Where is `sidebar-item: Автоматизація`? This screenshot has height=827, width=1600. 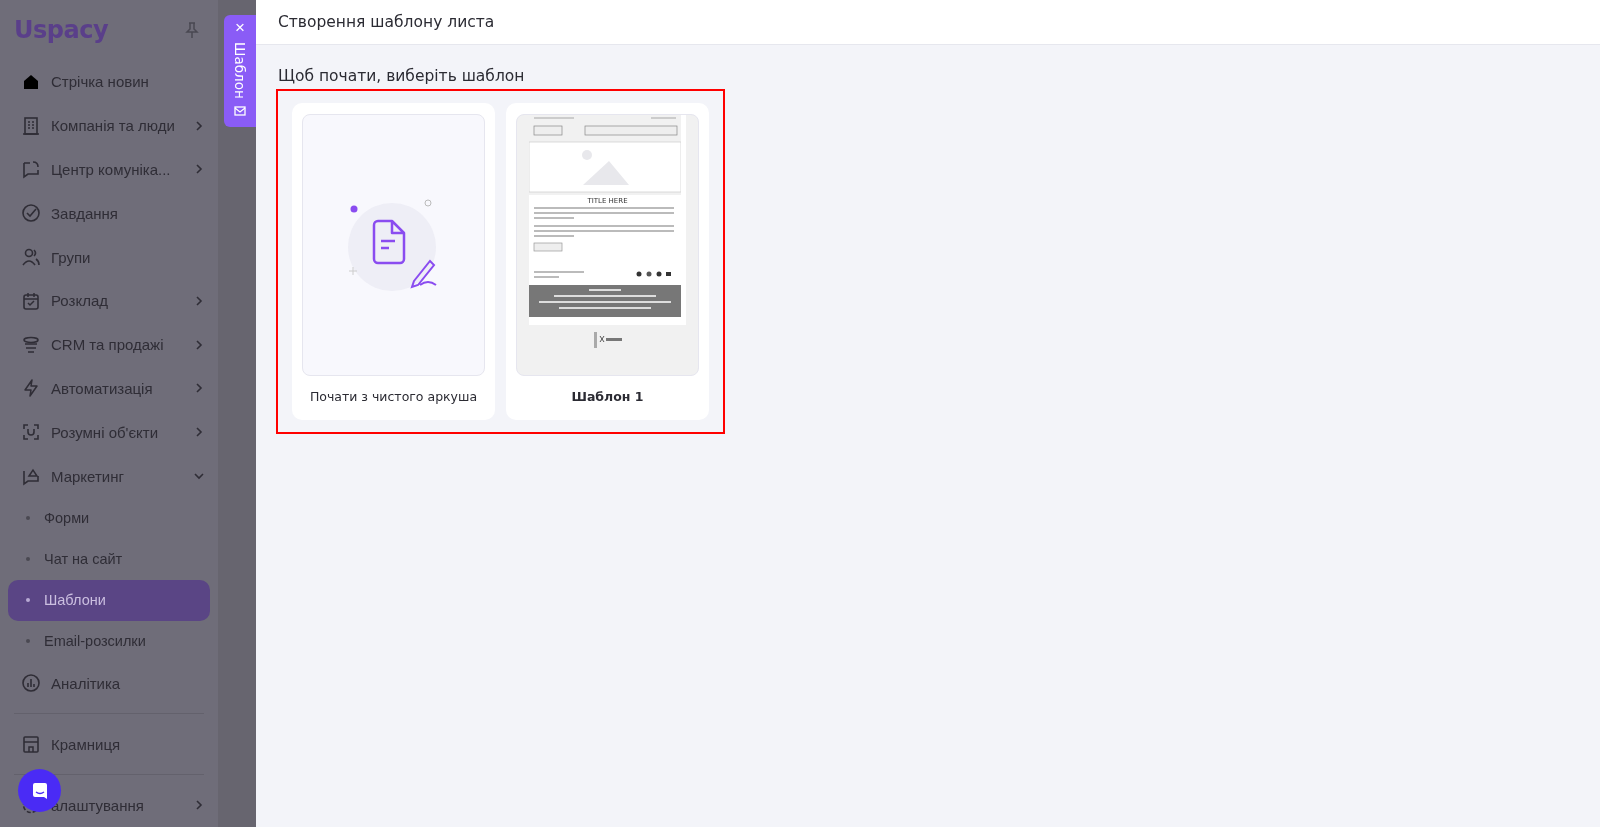
sidebar-item: Автоматизація is located at coordinates (109, 388).